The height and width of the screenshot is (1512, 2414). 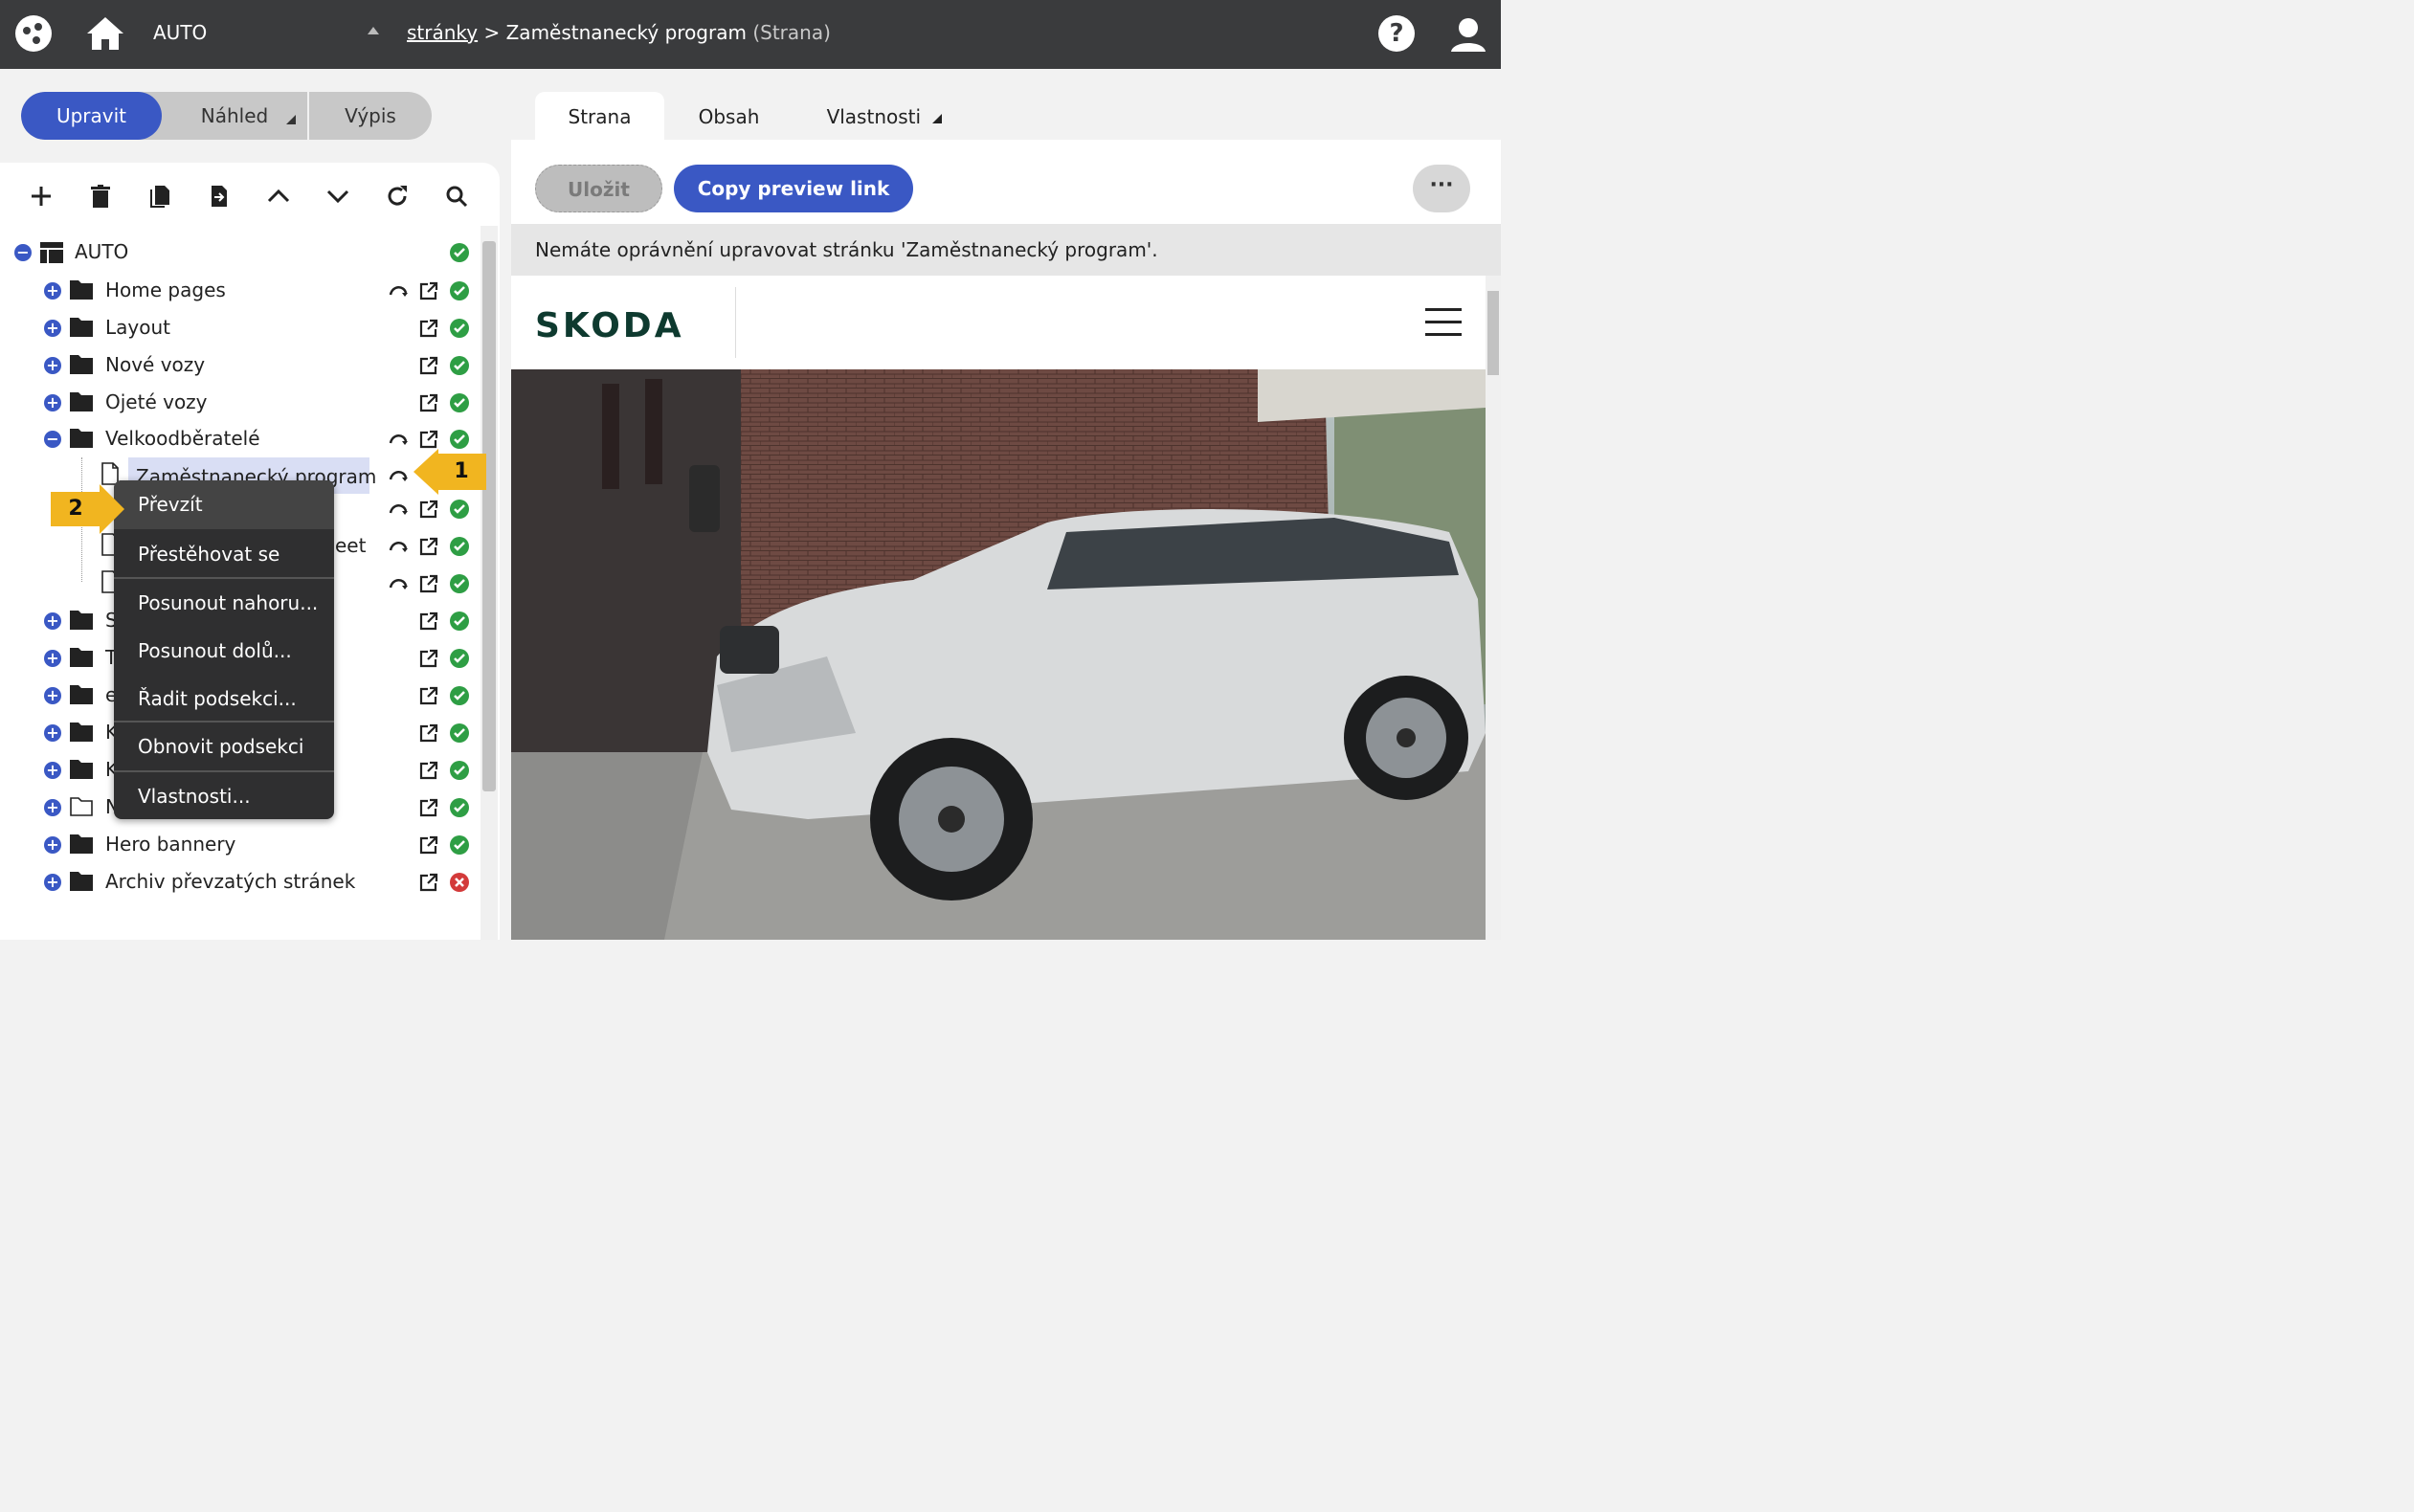 I want to click on add-icon, so click(x=42, y=196).